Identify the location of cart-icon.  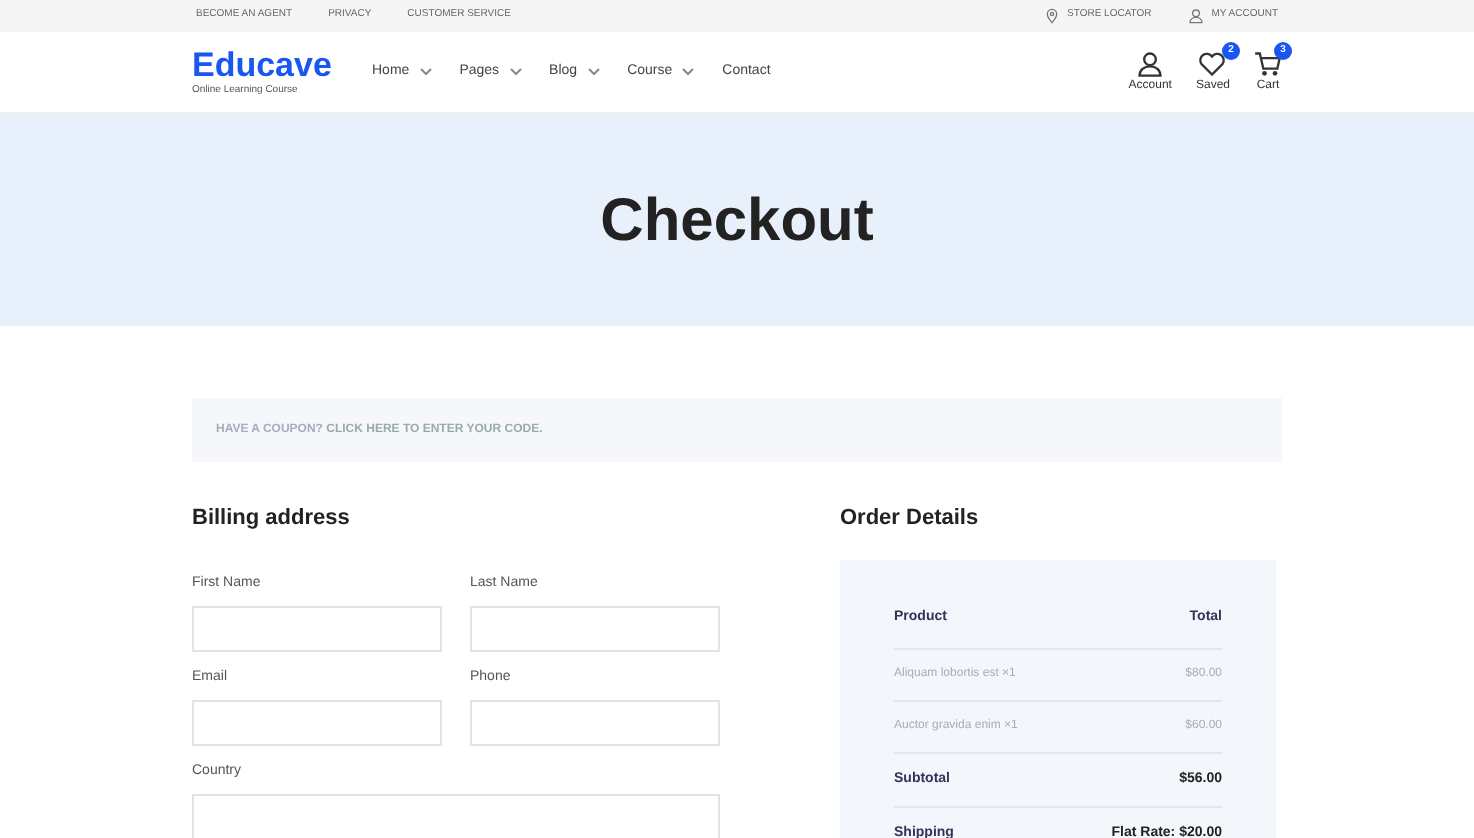
(1268, 64).